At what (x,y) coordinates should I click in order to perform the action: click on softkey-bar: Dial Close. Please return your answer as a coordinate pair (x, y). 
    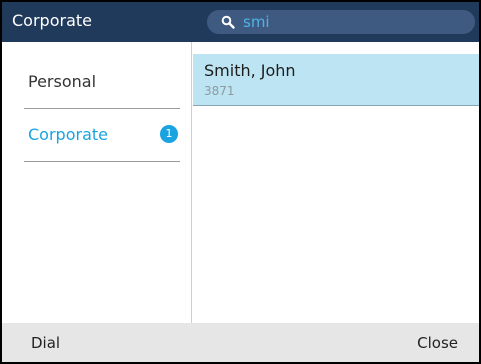
    Looking at the image, I should click on (240, 342).